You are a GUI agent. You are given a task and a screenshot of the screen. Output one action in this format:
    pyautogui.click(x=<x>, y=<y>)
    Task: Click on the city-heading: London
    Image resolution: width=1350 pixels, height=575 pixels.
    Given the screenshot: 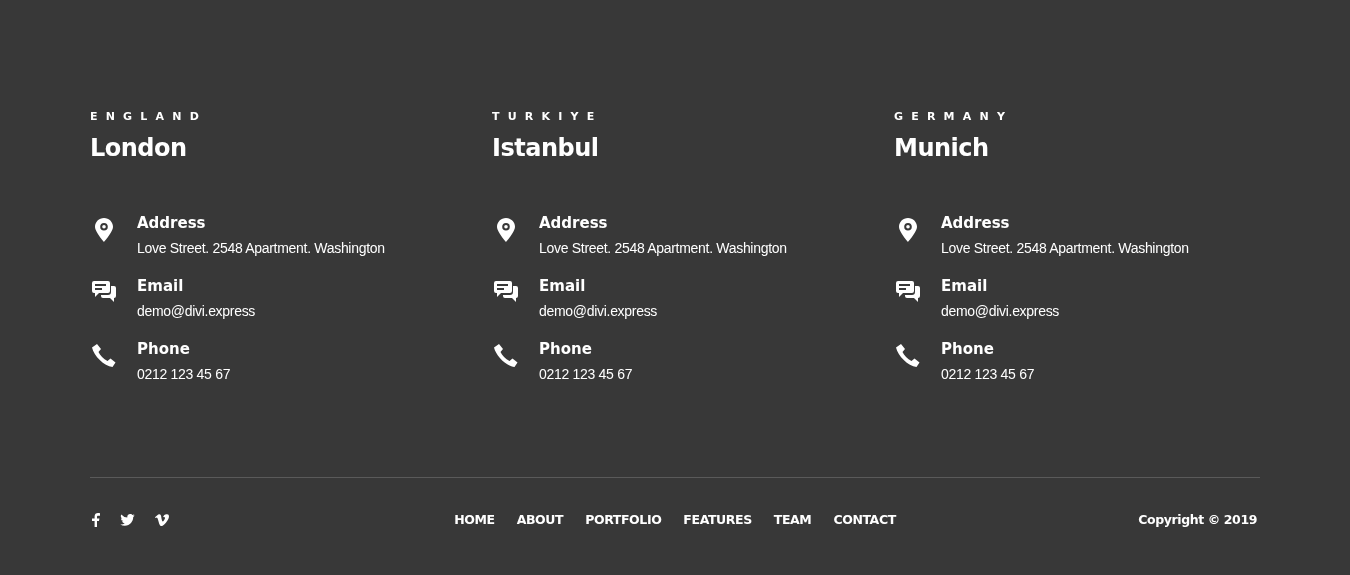 What is the action you would take?
    pyautogui.click(x=139, y=148)
    